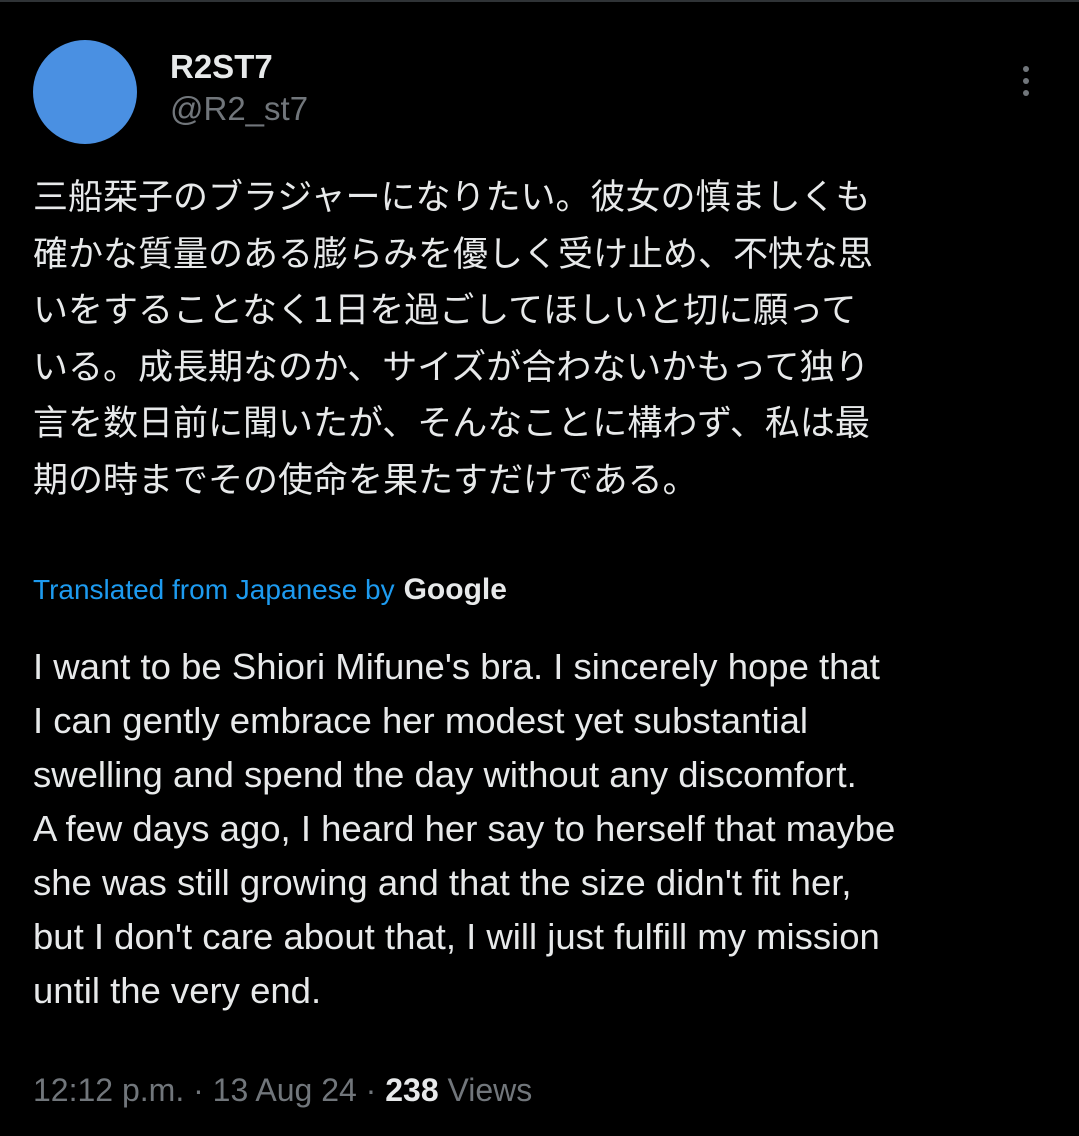 The height and width of the screenshot is (1136, 1079). I want to click on tweet-original-line: いをすることなく1日を過ごしてほしいと切に願って, so click(445, 311).